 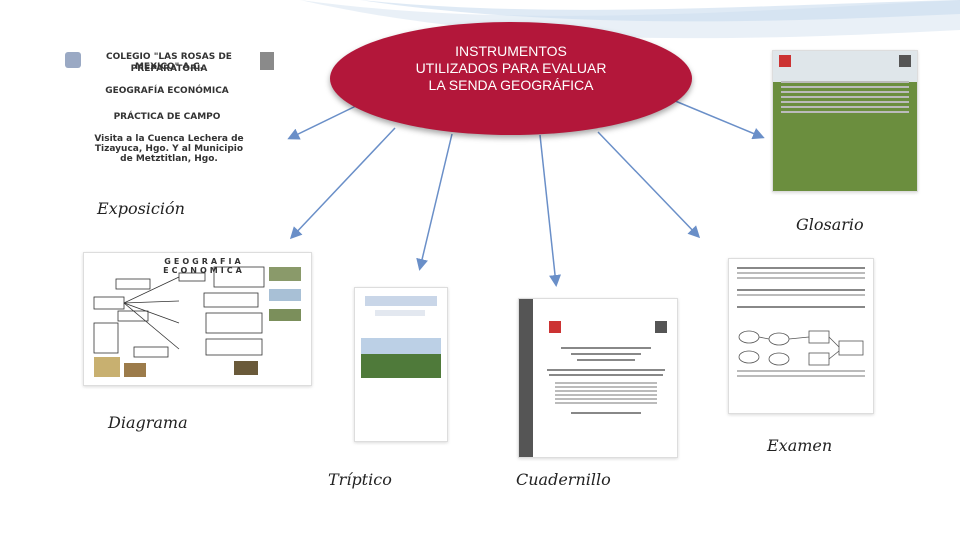 What do you see at coordinates (342, 183) in the screenshot?
I see `arrow-to-diagrama` at bounding box center [342, 183].